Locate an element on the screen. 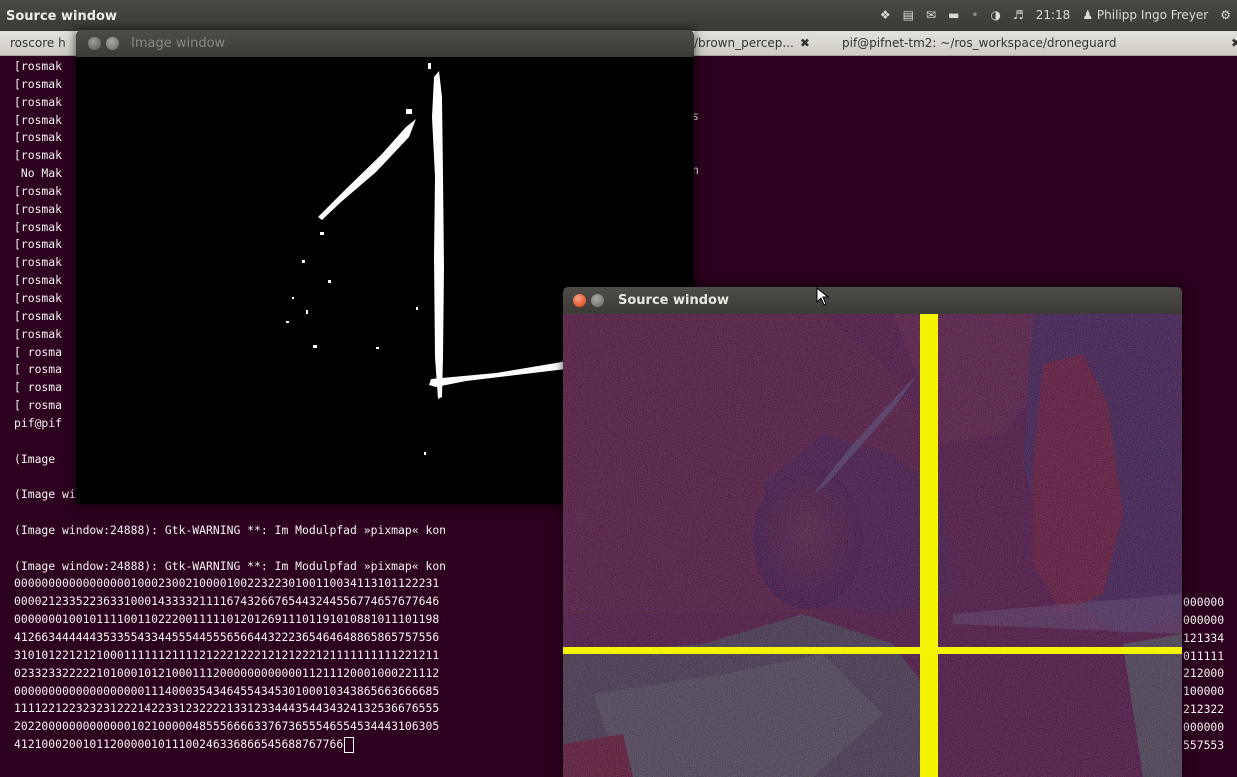 The height and width of the screenshot is (777, 1237). user-name: Philipp Ingo Freyer is located at coordinates (1152, 15).